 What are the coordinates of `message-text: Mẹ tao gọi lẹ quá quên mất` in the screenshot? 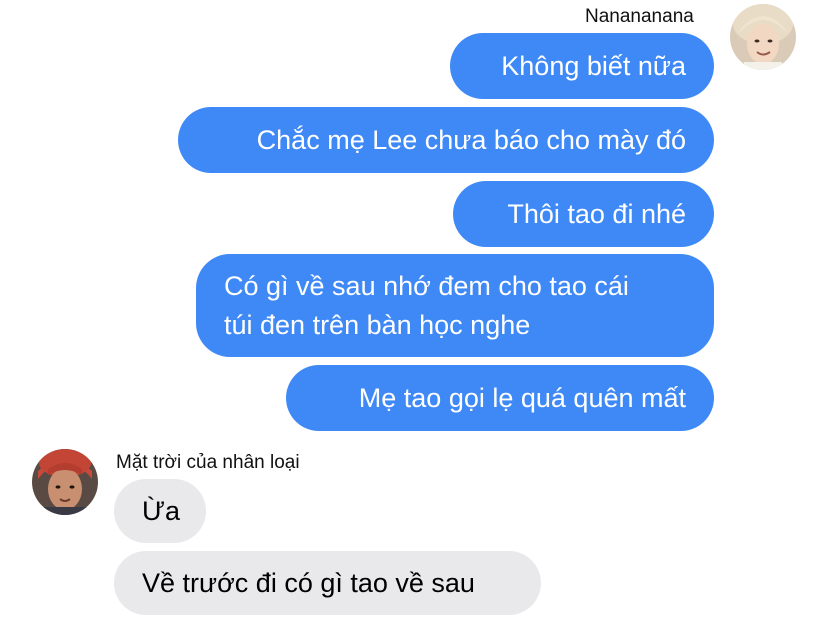 It's located at (522, 397).